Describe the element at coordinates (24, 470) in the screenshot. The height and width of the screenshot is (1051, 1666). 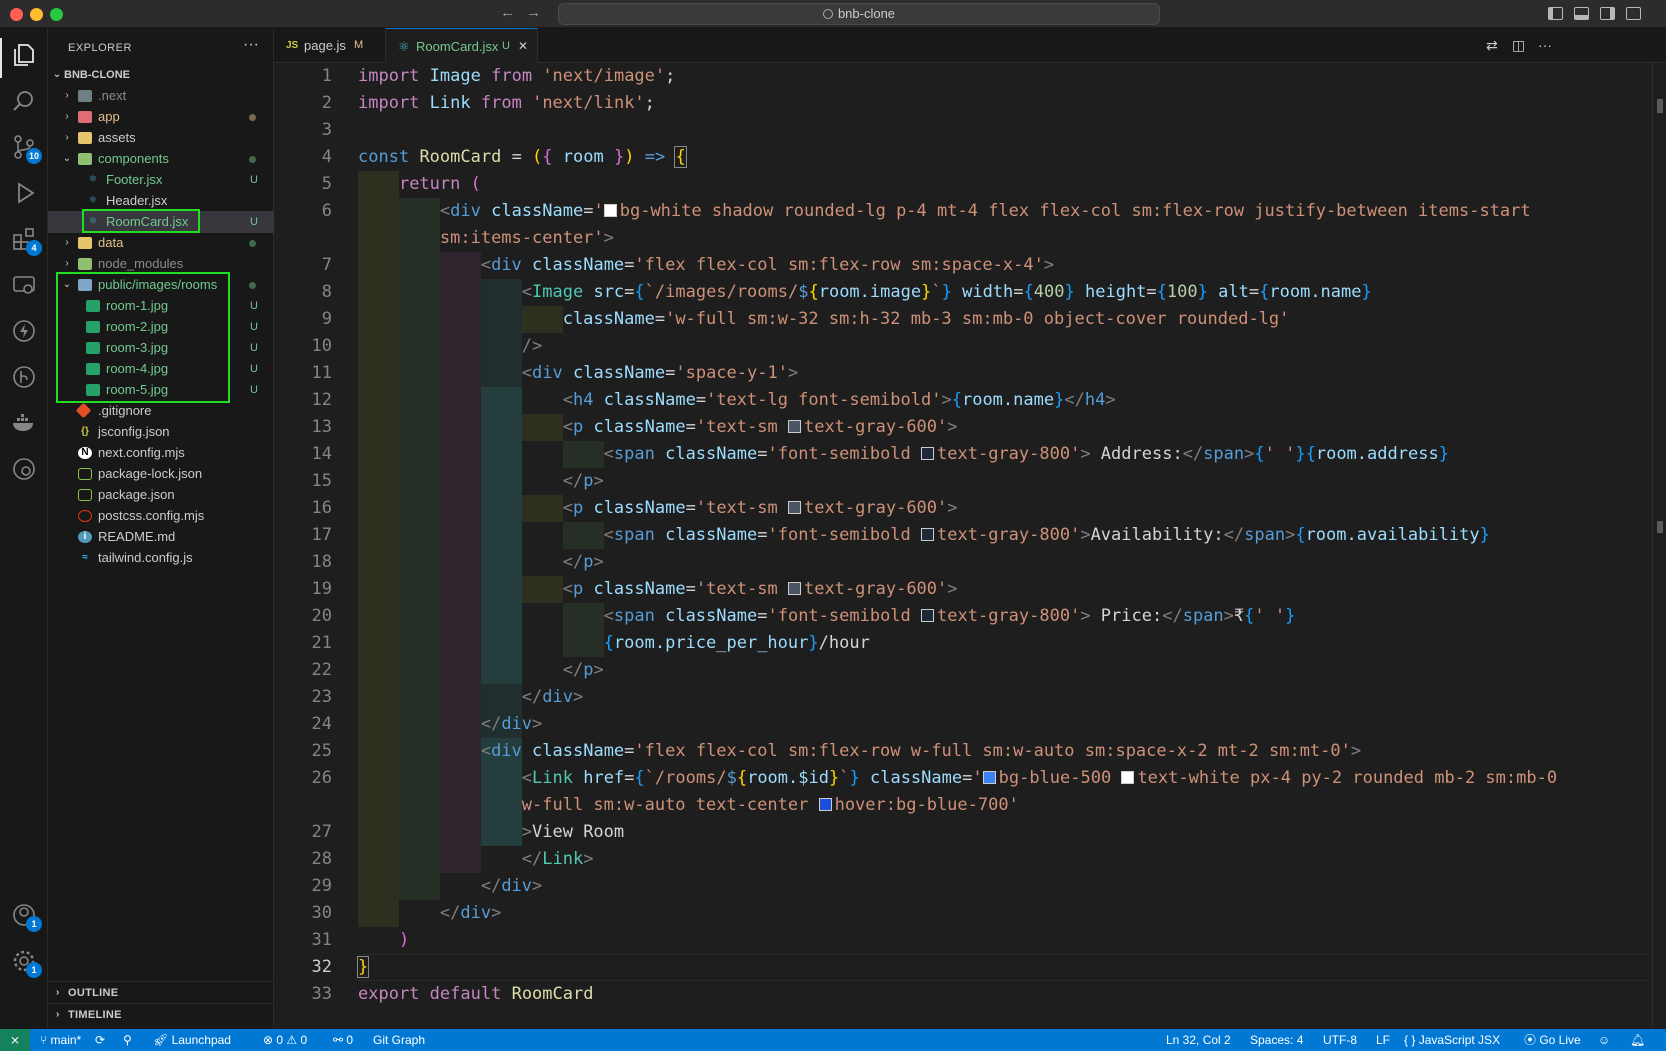
I see `gitlens-icon` at that location.